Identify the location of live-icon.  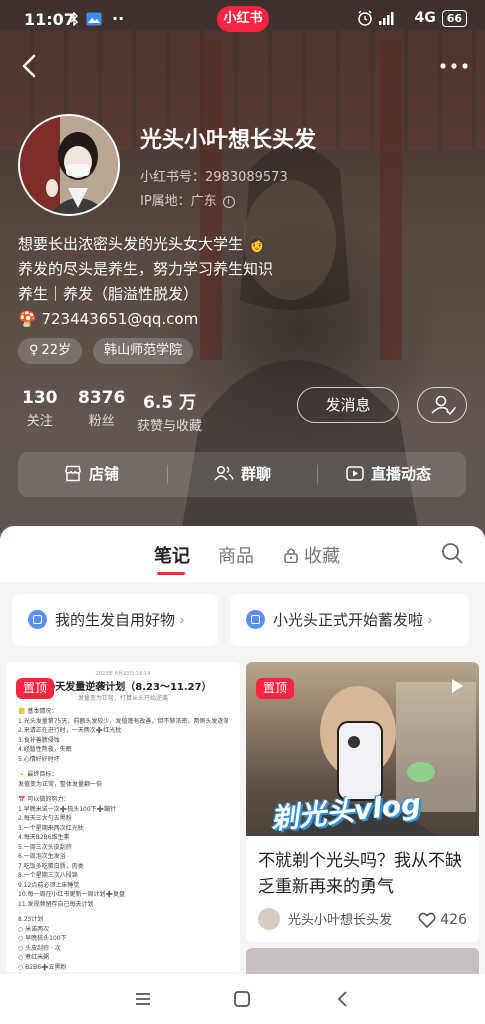
(355, 473).